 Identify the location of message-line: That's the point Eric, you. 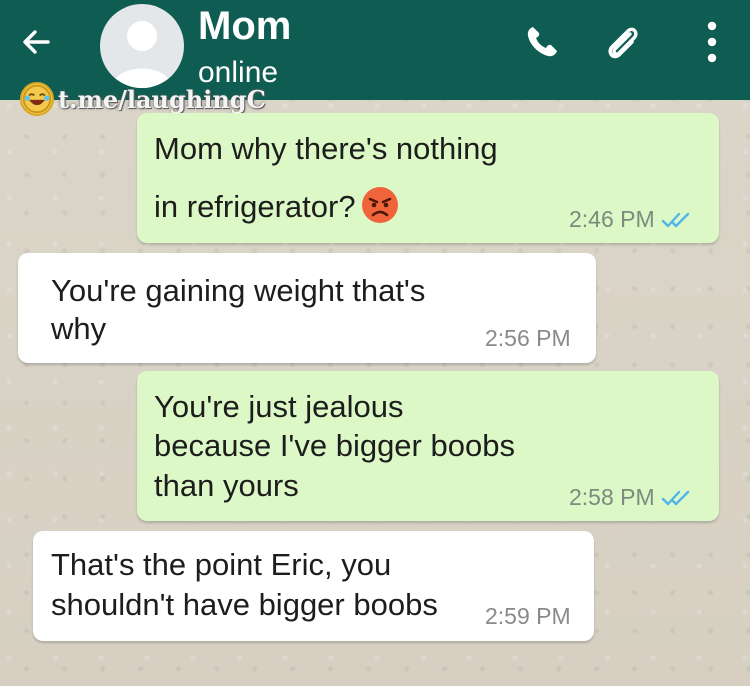
(221, 564).